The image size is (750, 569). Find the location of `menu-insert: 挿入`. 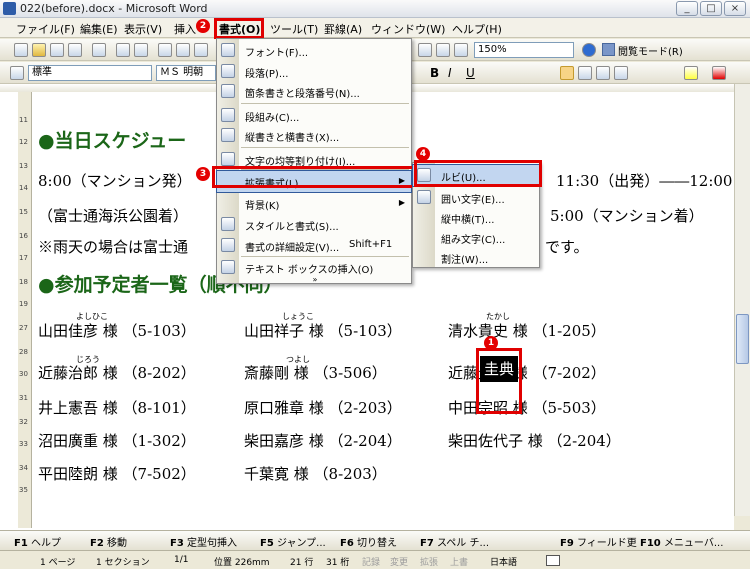

menu-insert: 挿入 is located at coordinates (185, 29).